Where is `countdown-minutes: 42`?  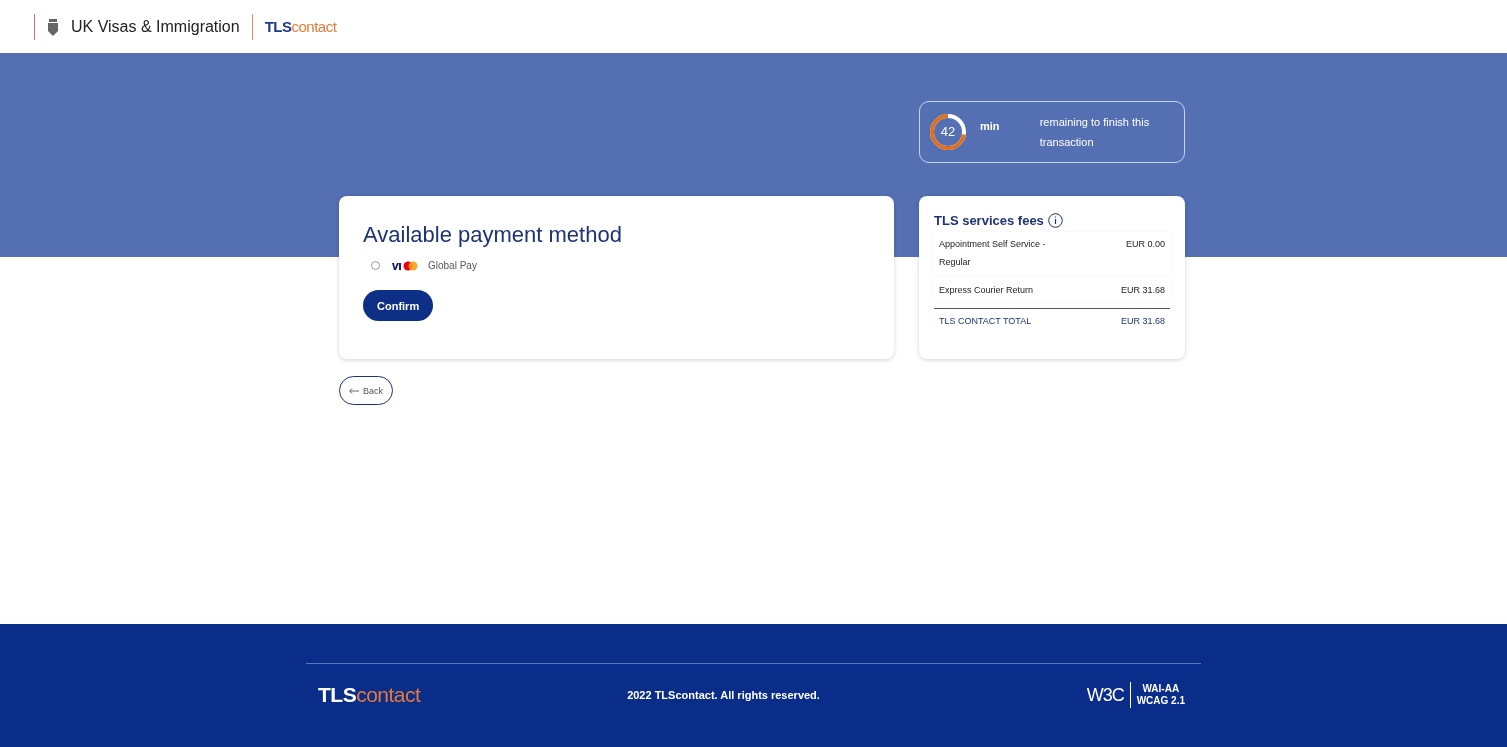
countdown-minutes: 42 is located at coordinates (948, 132).